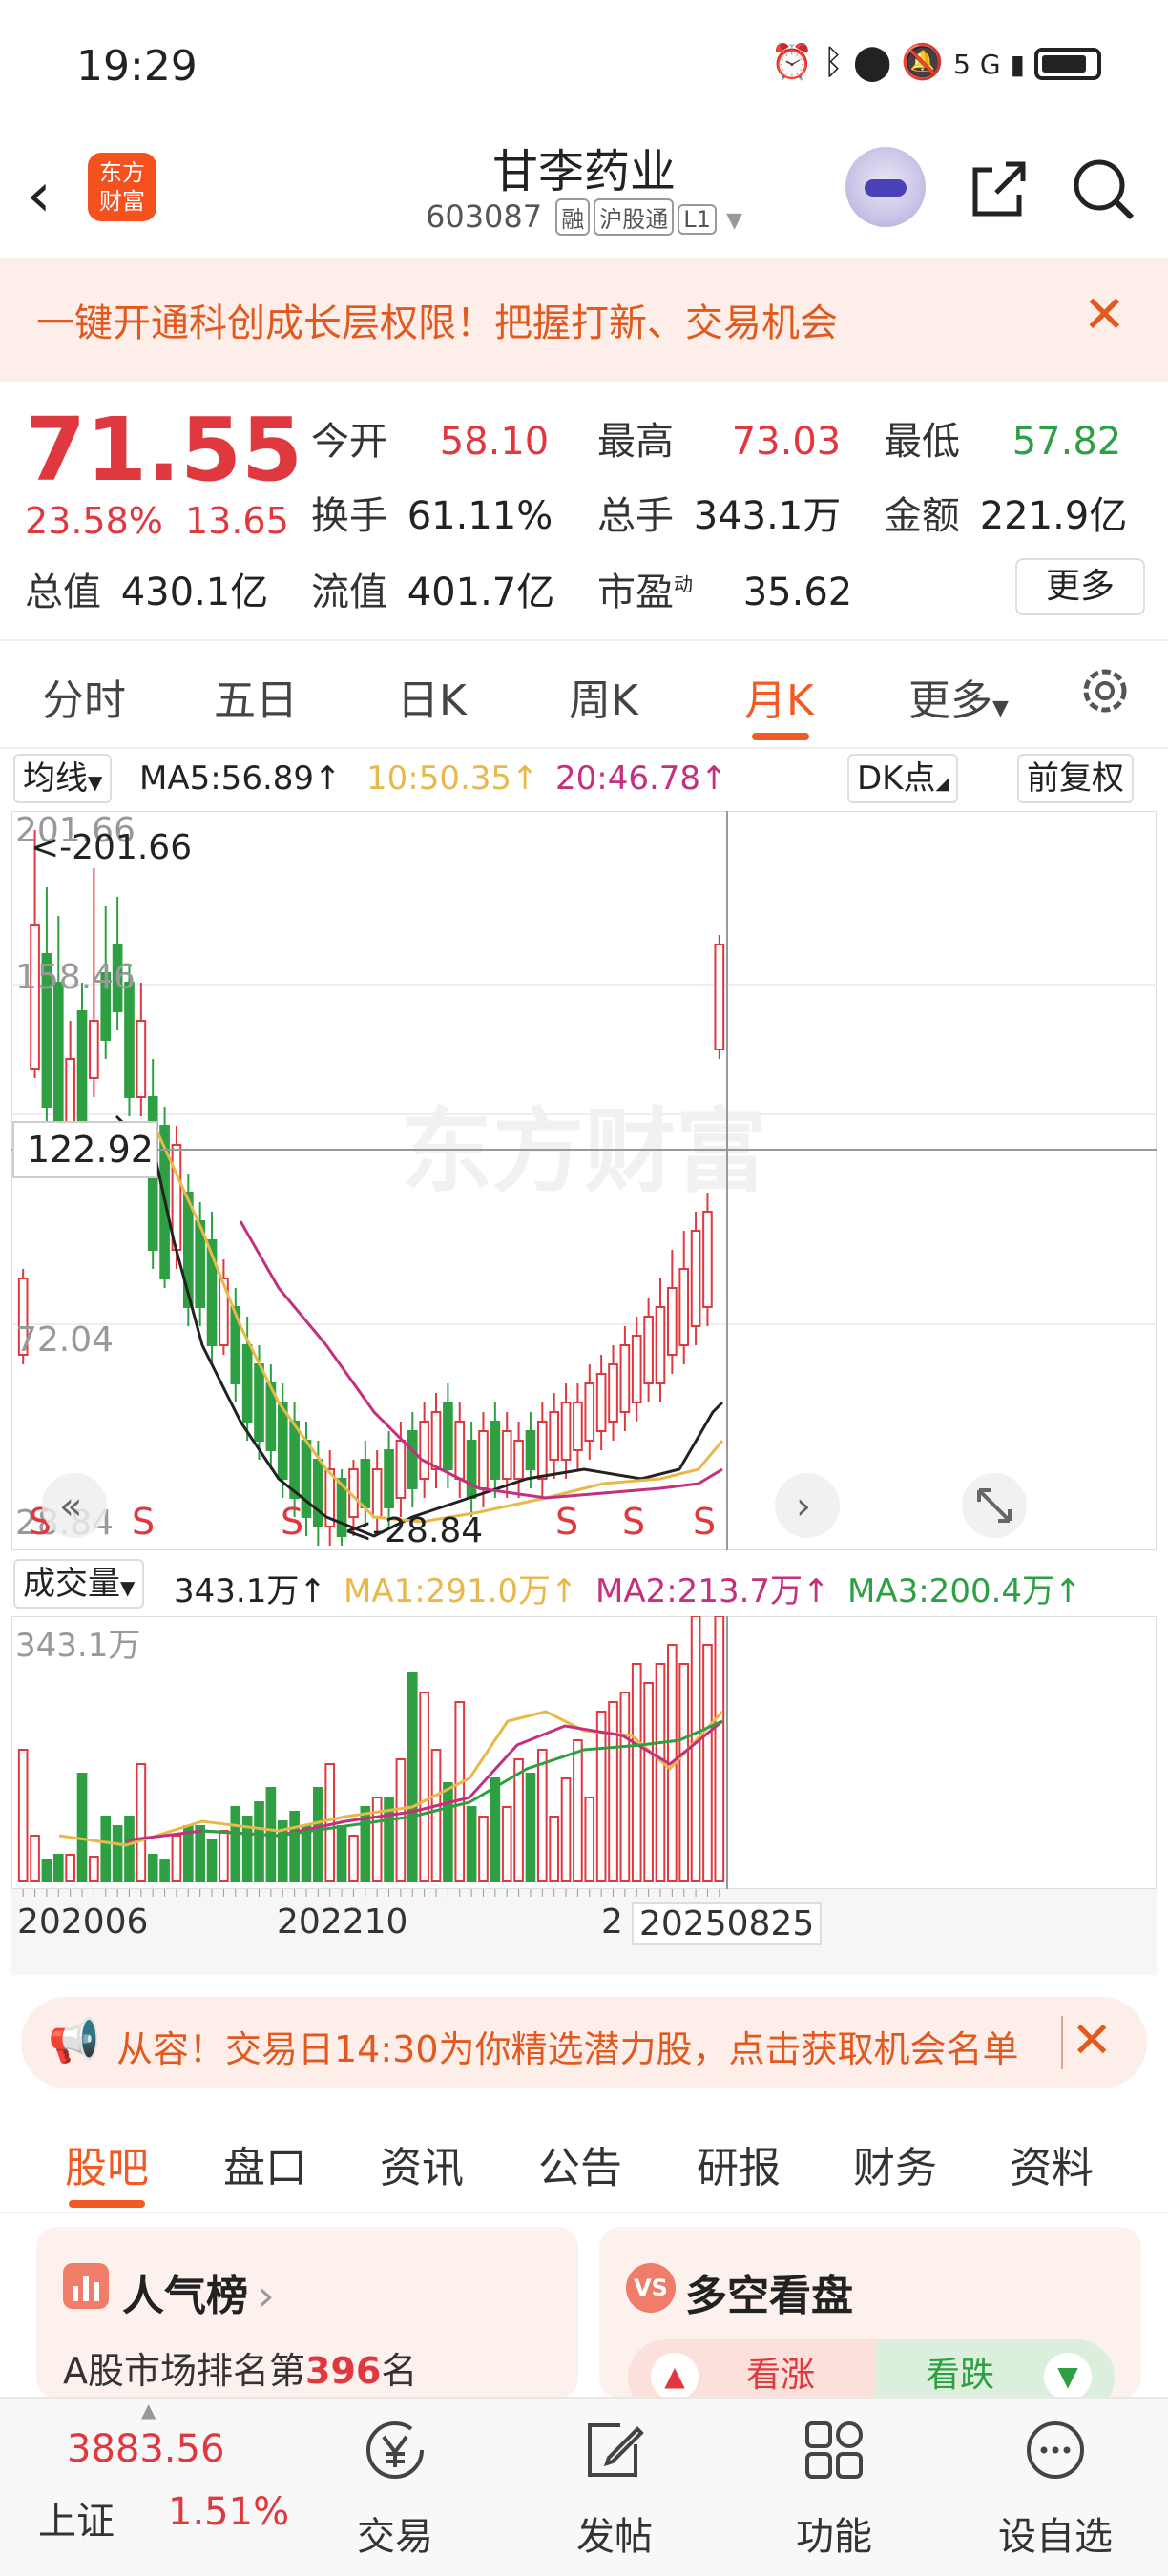 Image resolution: width=1168 pixels, height=2576 pixels. Describe the element at coordinates (413, 1530) in the screenshot. I see `min-marker: <-28.84` at that location.